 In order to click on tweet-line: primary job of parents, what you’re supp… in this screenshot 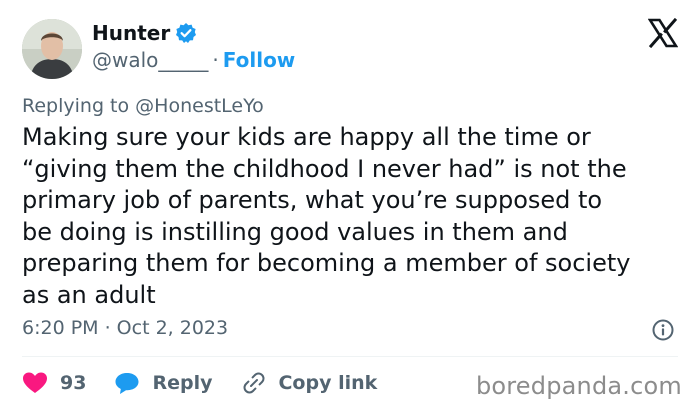, I will do `click(312, 200)`.